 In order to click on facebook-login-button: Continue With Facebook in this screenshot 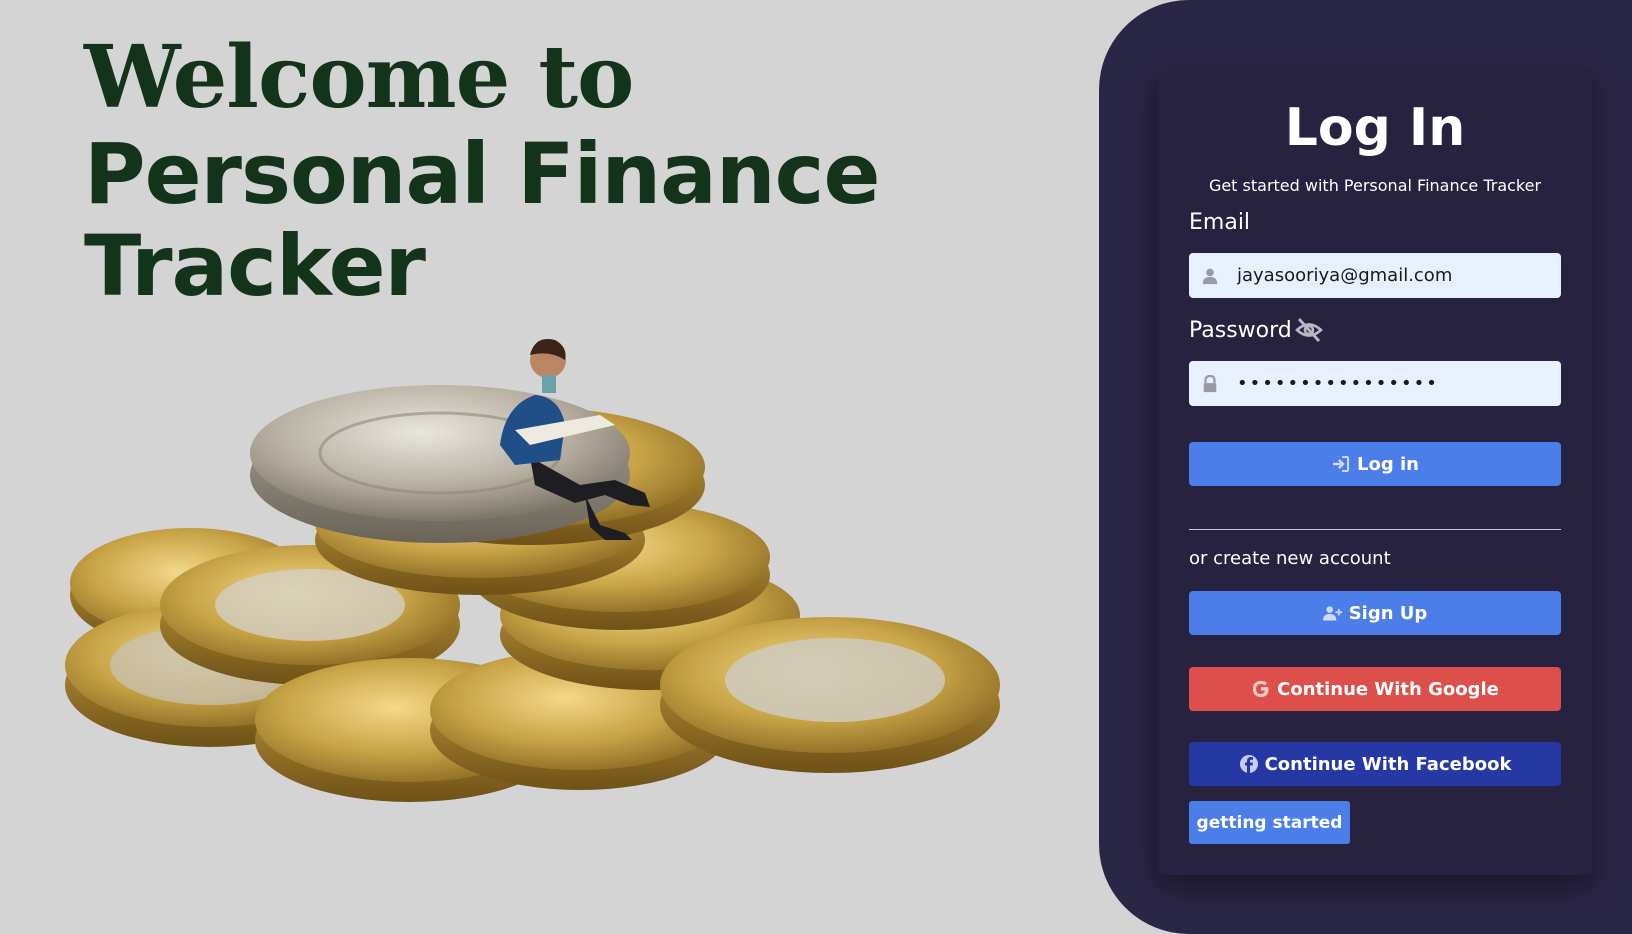, I will do `click(1375, 764)`.